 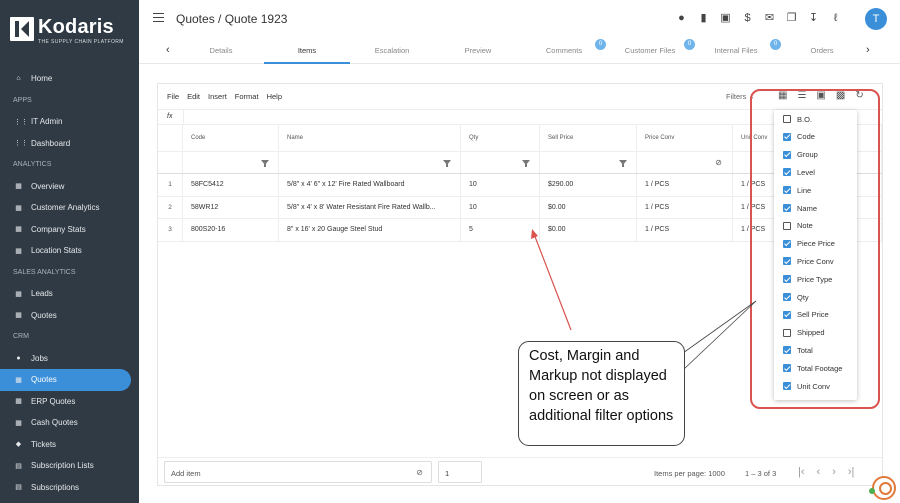 I want to click on avatar: T, so click(x=876, y=19).